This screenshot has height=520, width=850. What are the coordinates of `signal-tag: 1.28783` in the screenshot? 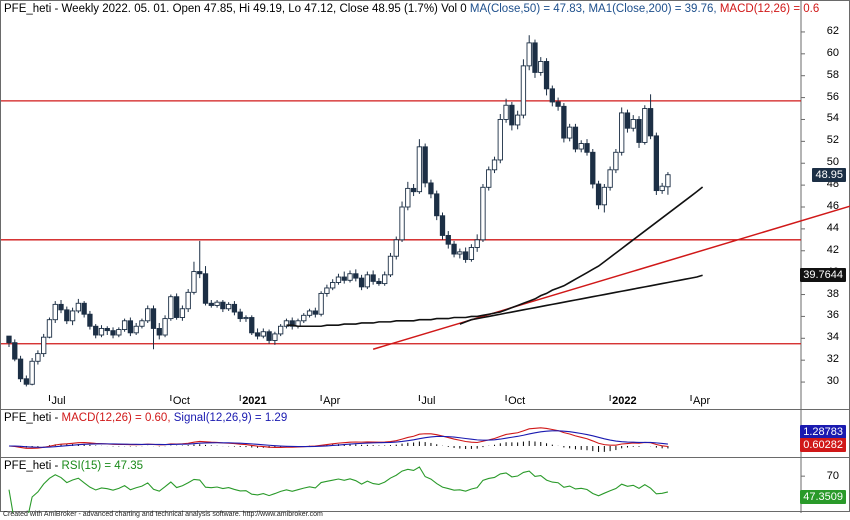 It's located at (823, 432).